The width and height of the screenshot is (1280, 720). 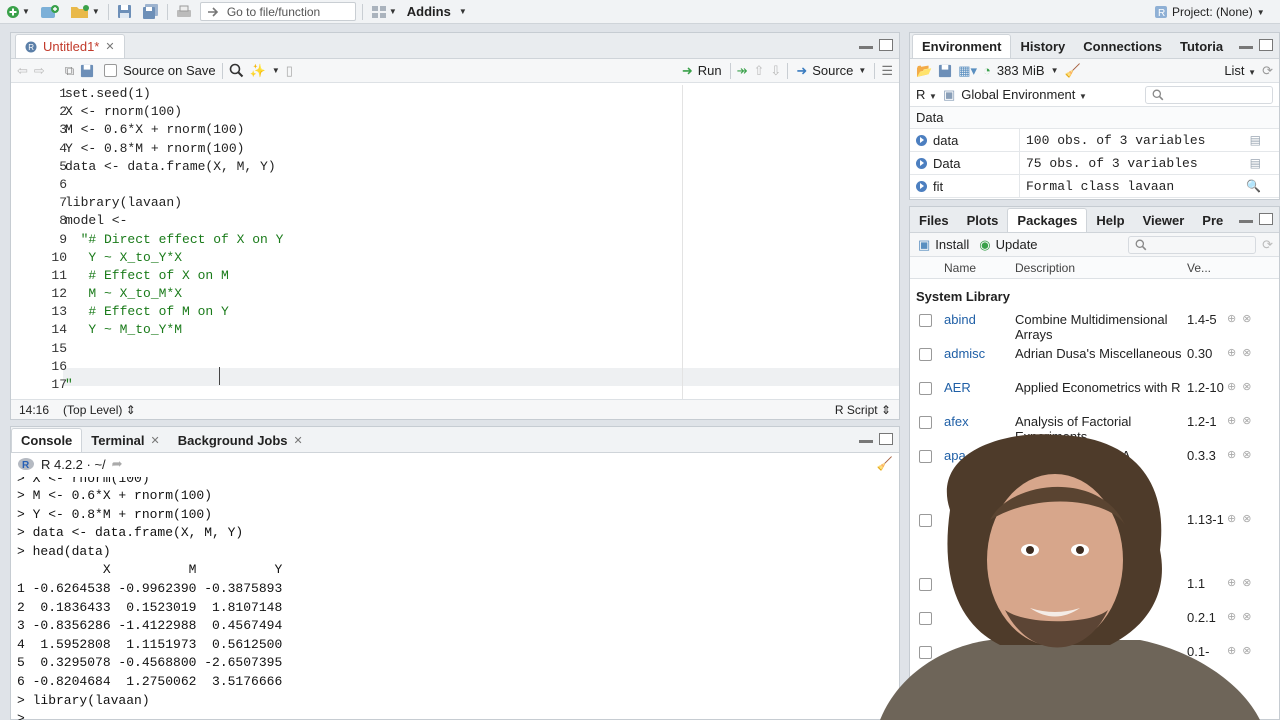 I want to click on tab-untitled1: R Untitled1* ✕, so click(x=70, y=46).